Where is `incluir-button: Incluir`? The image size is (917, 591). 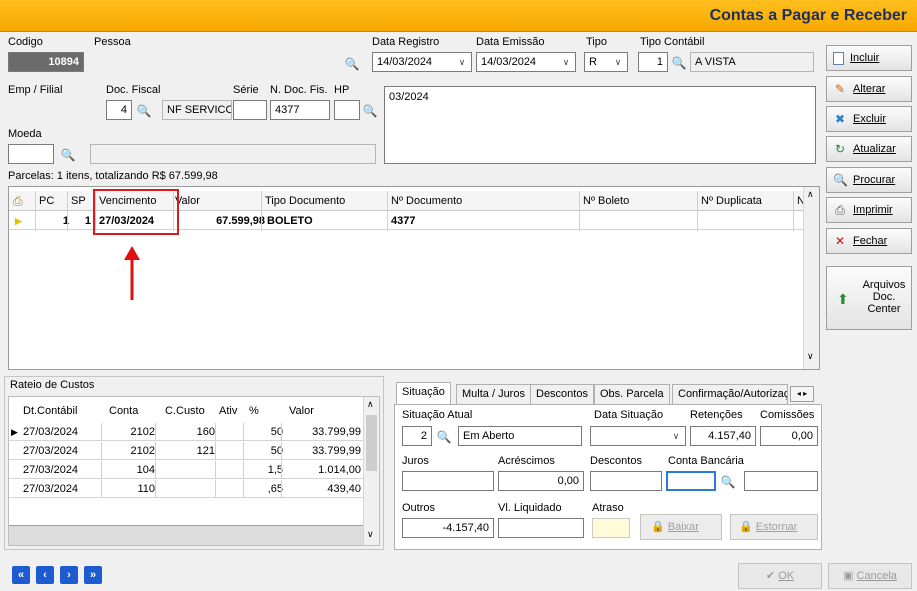 incluir-button: Incluir is located at coordinates (869, 58).